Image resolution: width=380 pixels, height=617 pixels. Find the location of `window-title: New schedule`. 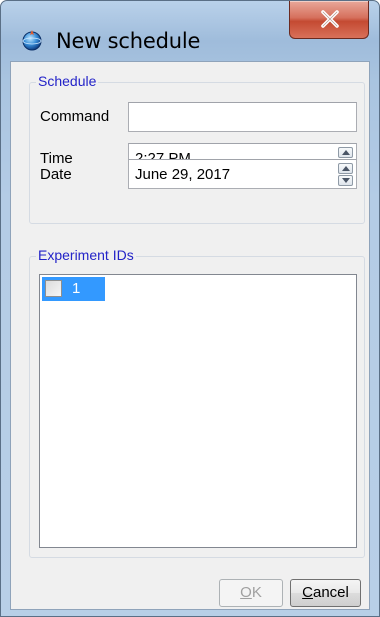

window-title: New schedule is located at coordinates (128, 41).